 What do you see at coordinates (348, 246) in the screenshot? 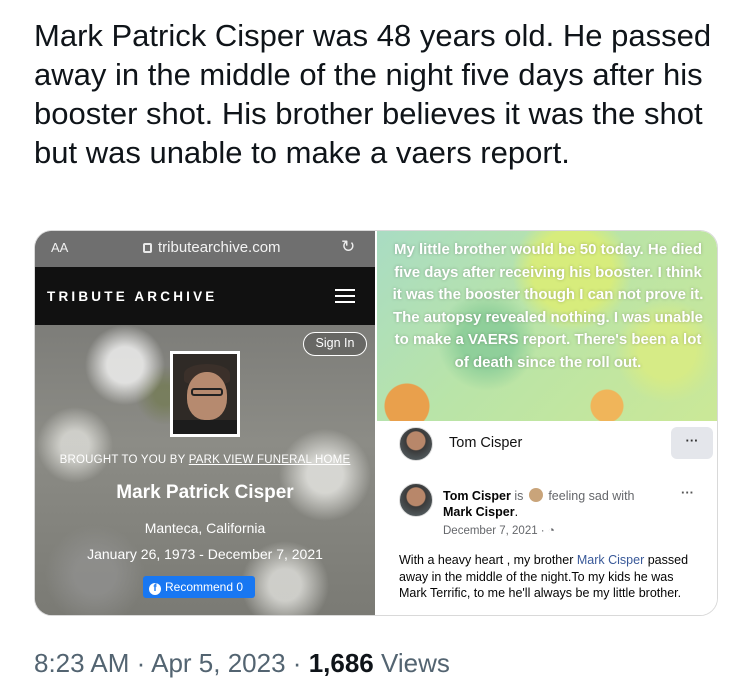
I see `reload-icon: ↻` at bounding box center [348, 246].